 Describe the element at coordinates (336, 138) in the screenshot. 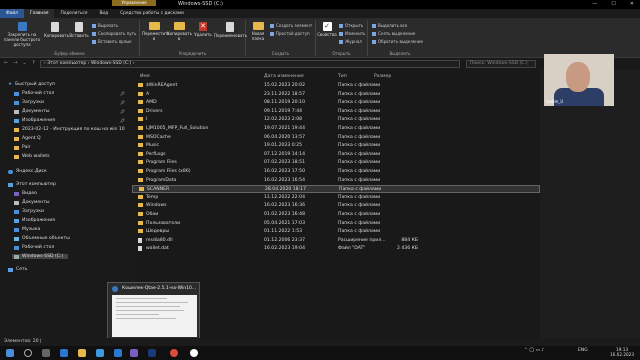

I see `table-row: MSOCache 06.04.2020 13:57 Папка с файлами` at that location.